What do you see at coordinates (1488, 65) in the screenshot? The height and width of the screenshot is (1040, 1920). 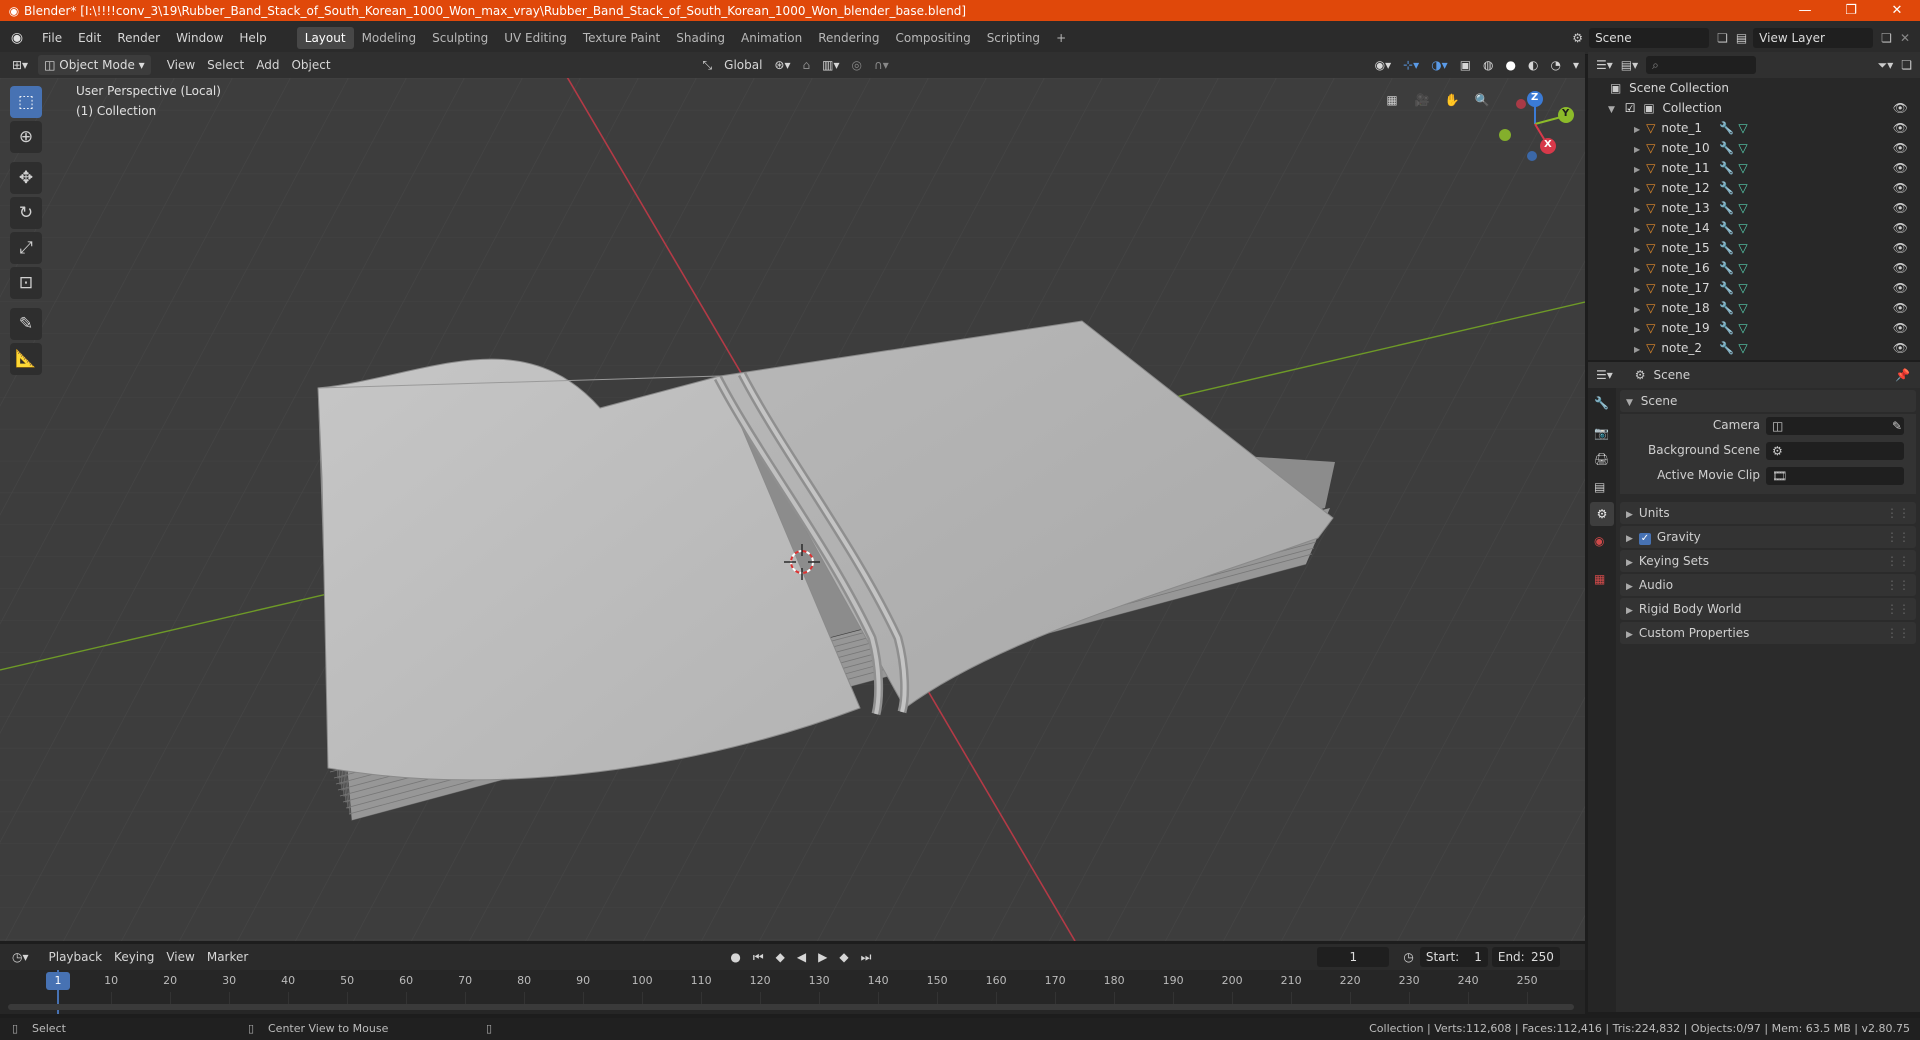 I see `shading-wireframe-icon: ◍` at bounding box center [1488, 65].